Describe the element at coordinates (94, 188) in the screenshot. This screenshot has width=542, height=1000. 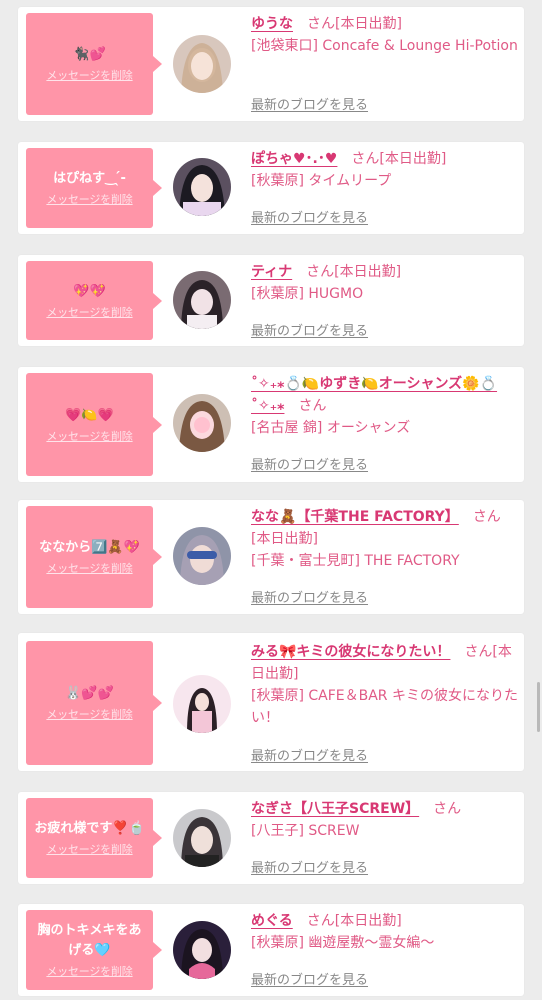
I see `message-bubble: はぴねす‿ ̖́- メッセージを削除` at that location.